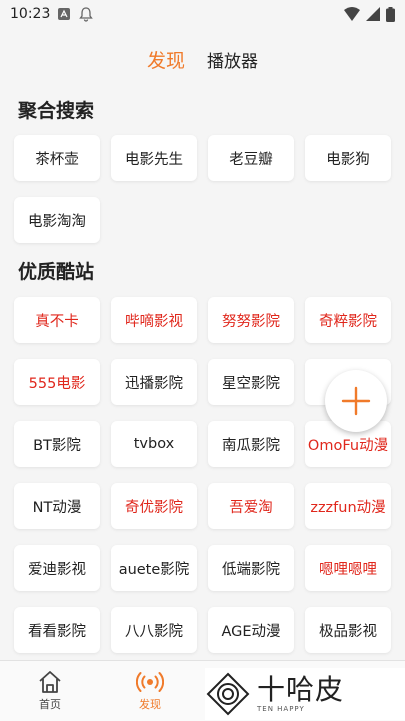  What do you see at coordinates (57, 630) in the screenshot?
I see `site-chip: 看看影院` at bounding box center [57, 630].